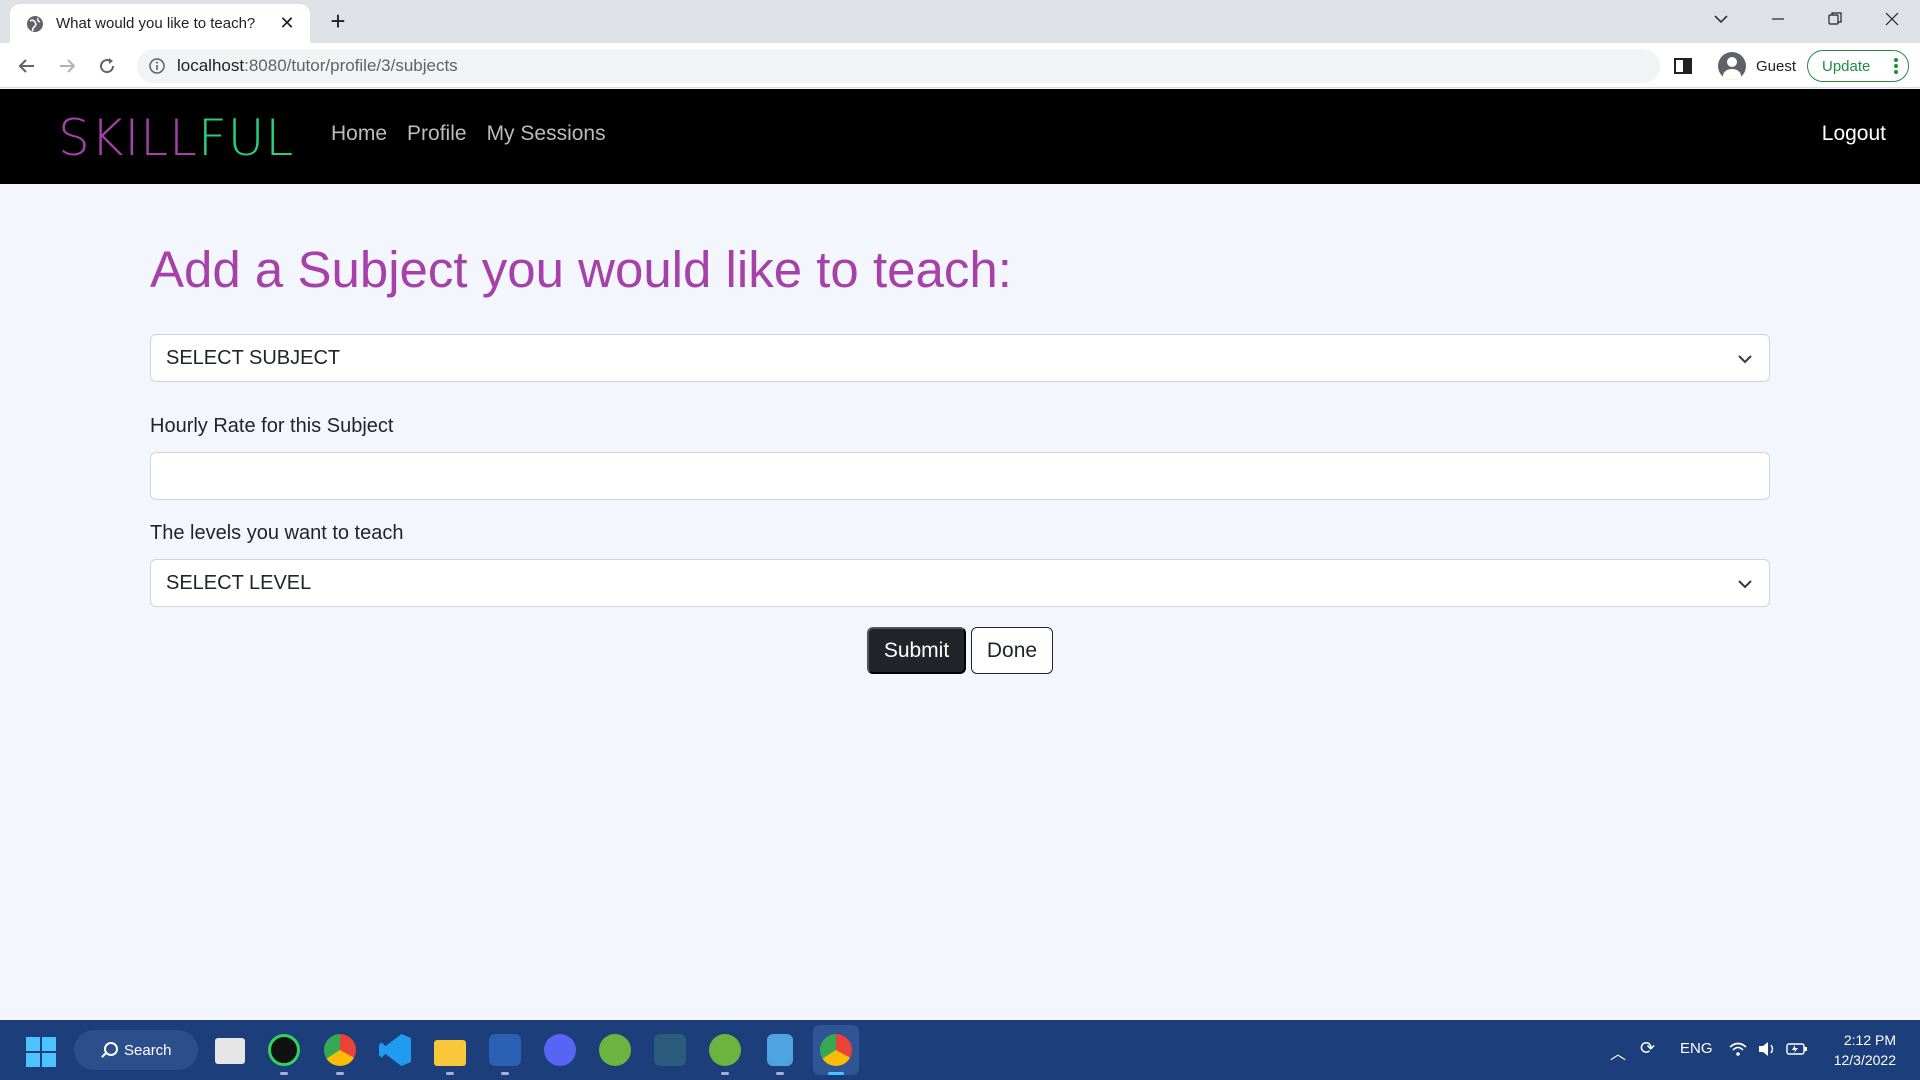 Image resolution: width=1920 pixels, height=1080 pixels. What do you see at coordinates (359, 134) in the screenshot?
I see `nav-home-link: Home` at bounding box center [359, 134].